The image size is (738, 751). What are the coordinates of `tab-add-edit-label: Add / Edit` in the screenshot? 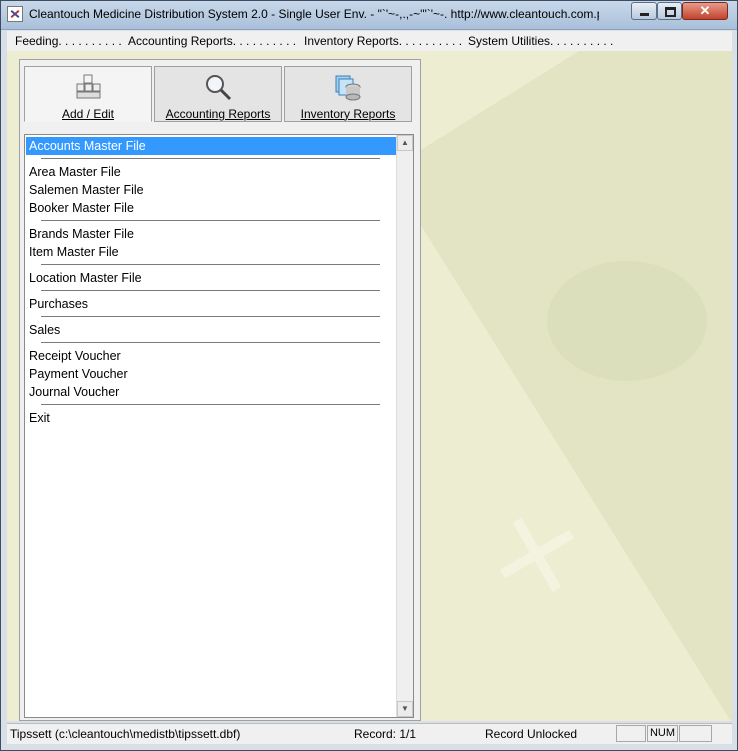 It's located at (88, 114).